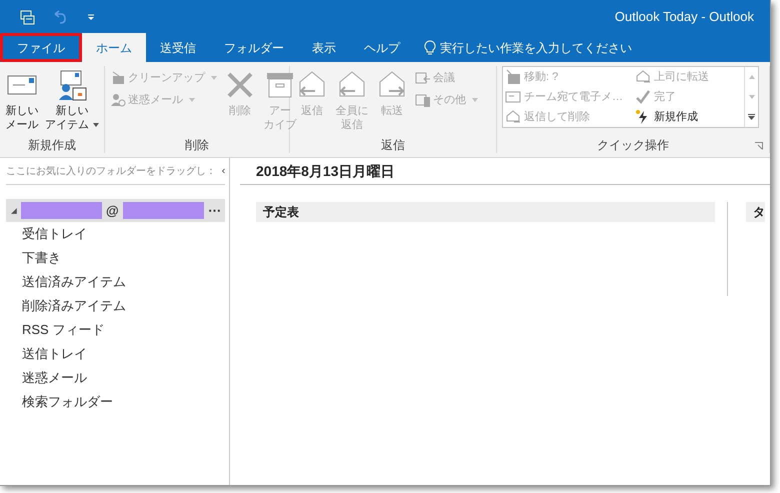 The image size is (780, 493). Describe the element at coordinates (393, 145) in the screenshot. I see `group-label: 返信` at that location.